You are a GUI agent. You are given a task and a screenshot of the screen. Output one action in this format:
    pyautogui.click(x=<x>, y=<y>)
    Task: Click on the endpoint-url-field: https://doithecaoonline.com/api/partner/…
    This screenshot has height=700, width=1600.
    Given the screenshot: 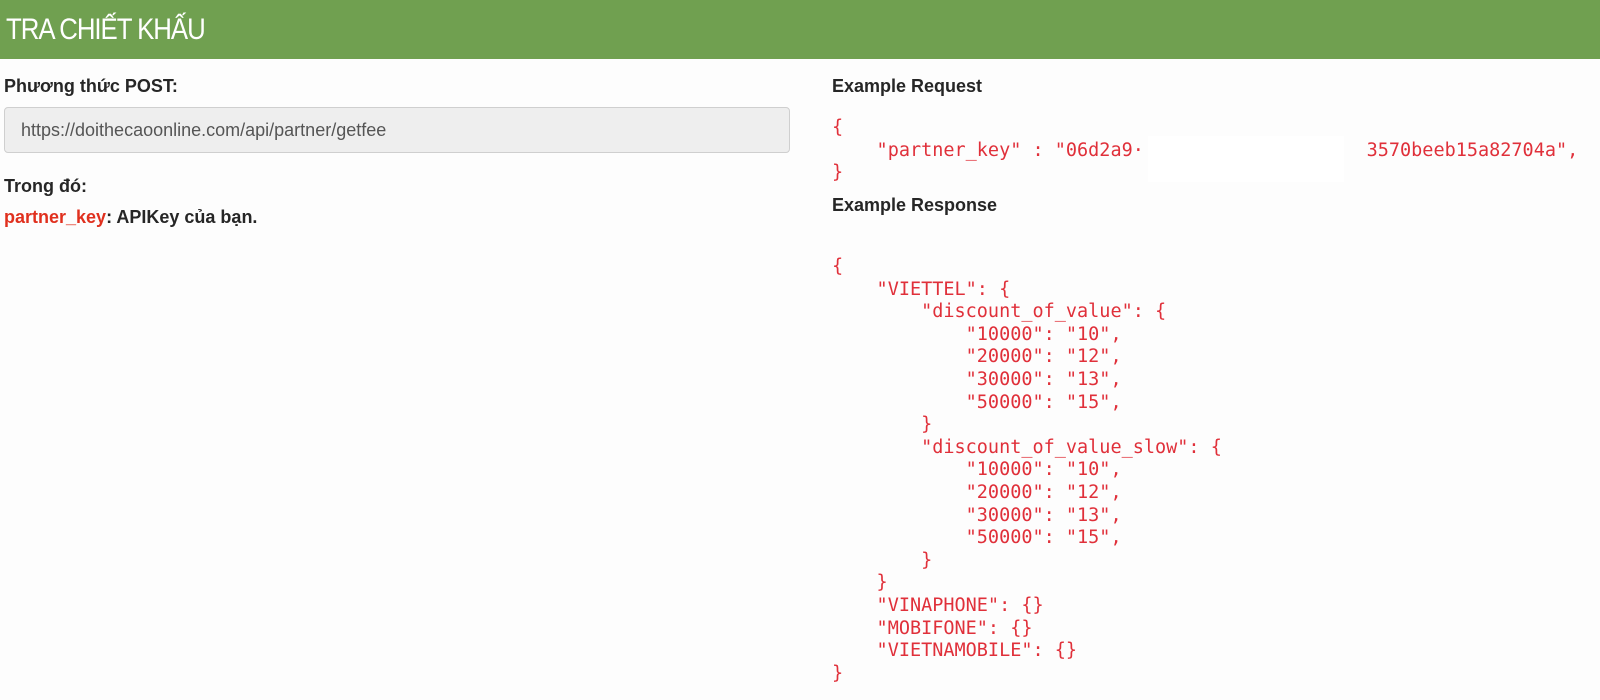 What is the action you would take?
    pyautogui.click(x=397, y=130)
    